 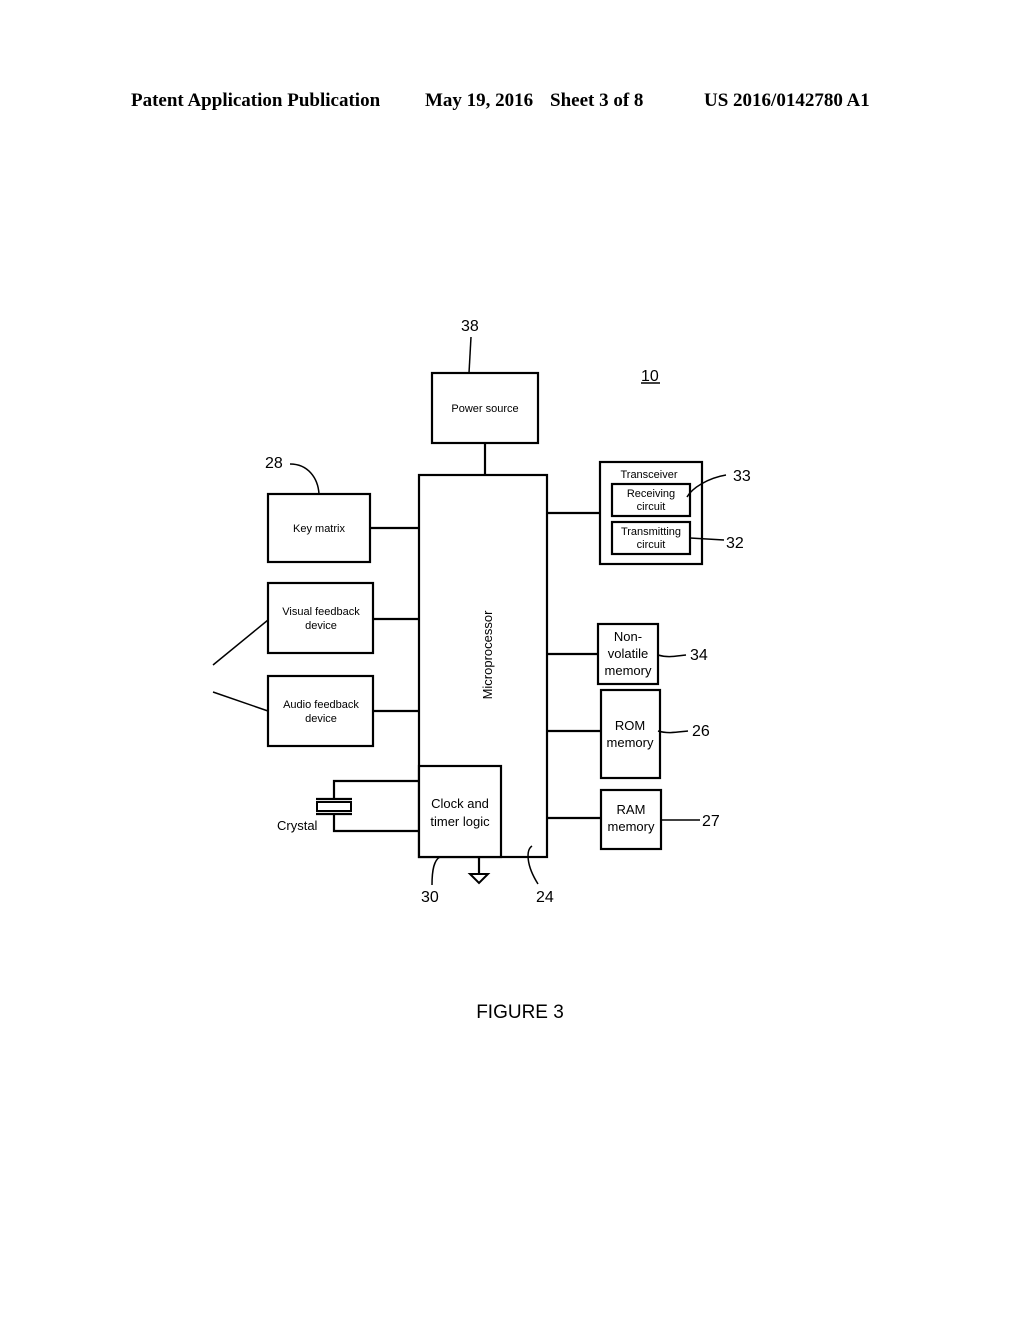 What do you see at coordinates (742, 476) in the screenshot?
I see `receiving-ref: 33` at bounding box center [742, 476].